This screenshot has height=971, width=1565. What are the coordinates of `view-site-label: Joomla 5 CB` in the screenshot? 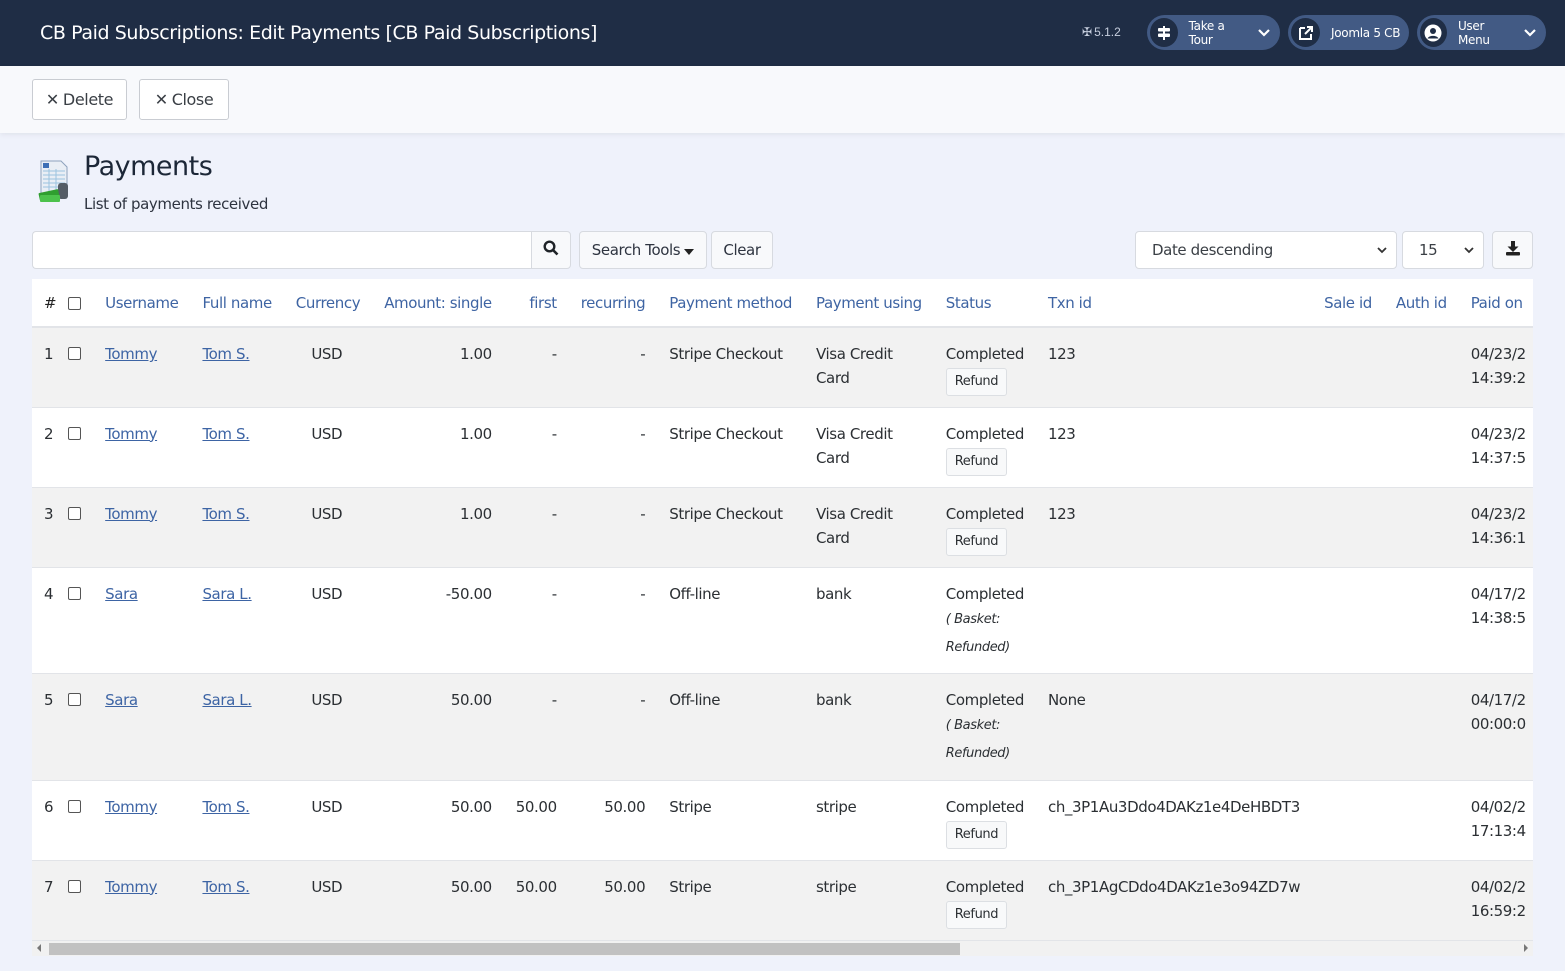 It's located at (1366, 32).